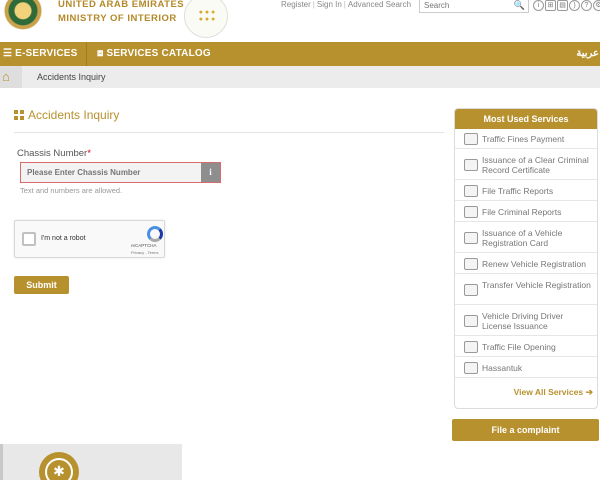 The height and width of the screenshot is (480, 600). I want to click on chassis-info-button: i, so click(211, 172).